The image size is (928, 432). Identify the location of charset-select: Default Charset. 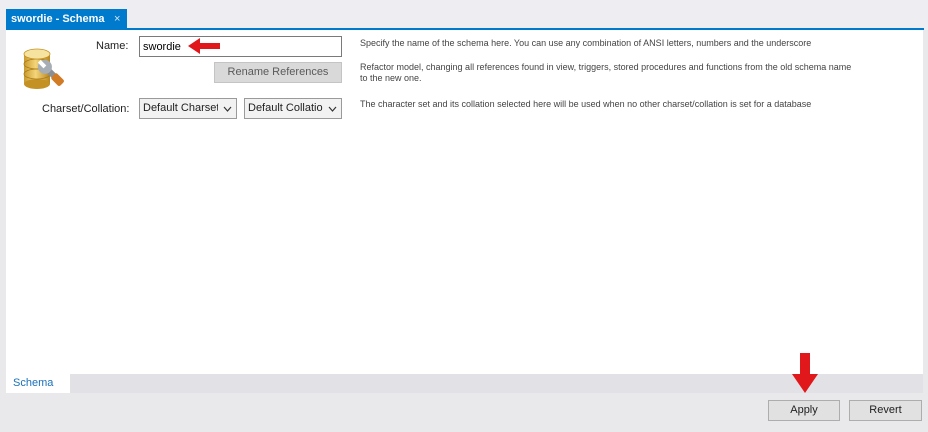
(188, 108).